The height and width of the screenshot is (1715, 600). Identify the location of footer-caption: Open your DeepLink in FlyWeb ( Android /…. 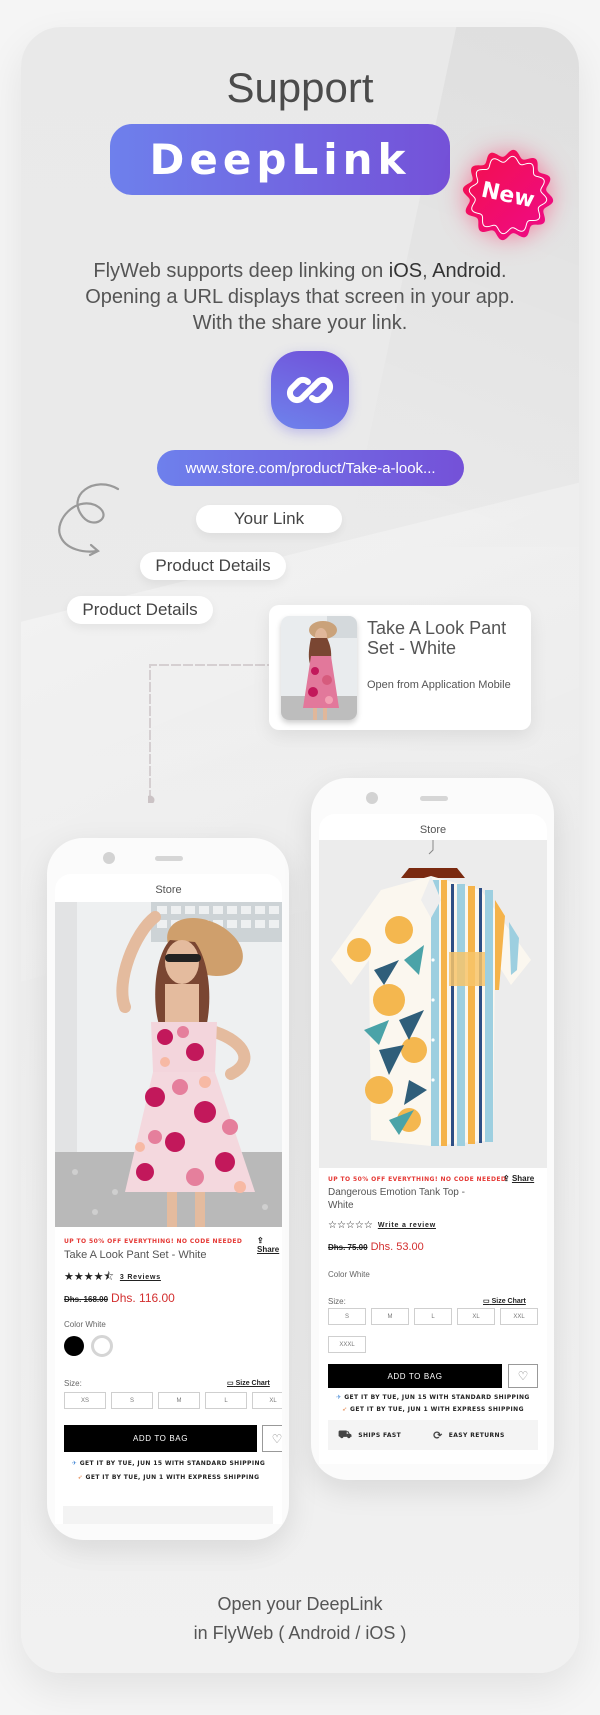
(300, 1619).